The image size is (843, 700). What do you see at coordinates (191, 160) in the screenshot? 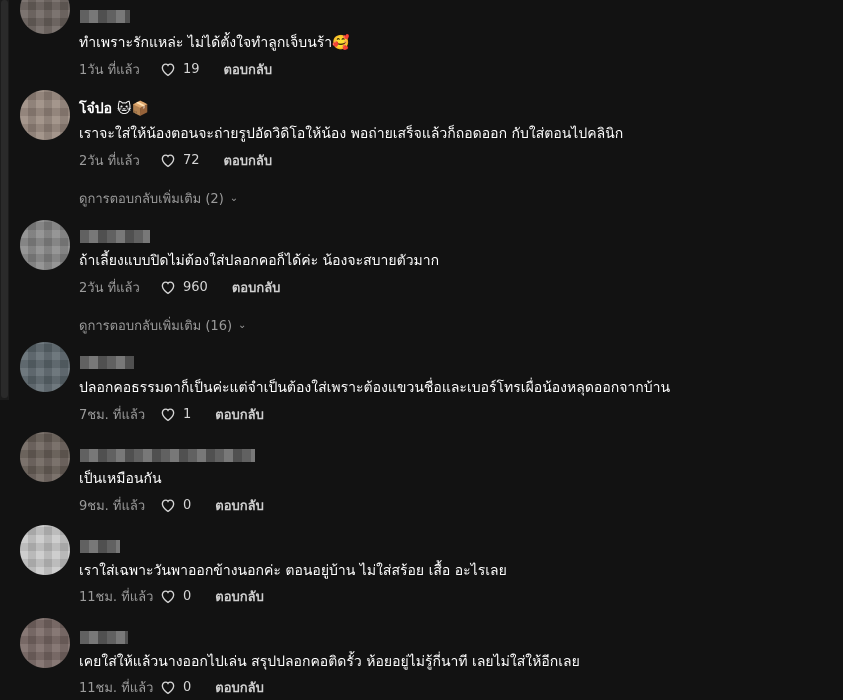
I see `like-count: 72` at bounding box center [191, 160].